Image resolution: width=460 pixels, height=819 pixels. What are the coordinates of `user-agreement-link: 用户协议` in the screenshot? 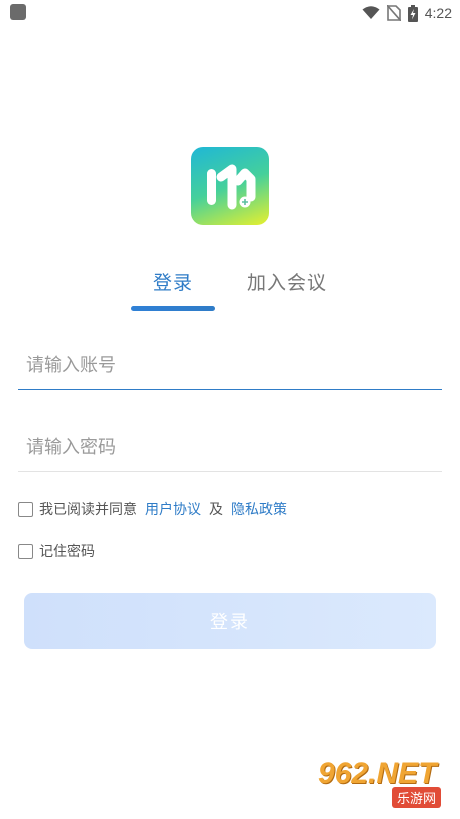 It's located at (173, 509).